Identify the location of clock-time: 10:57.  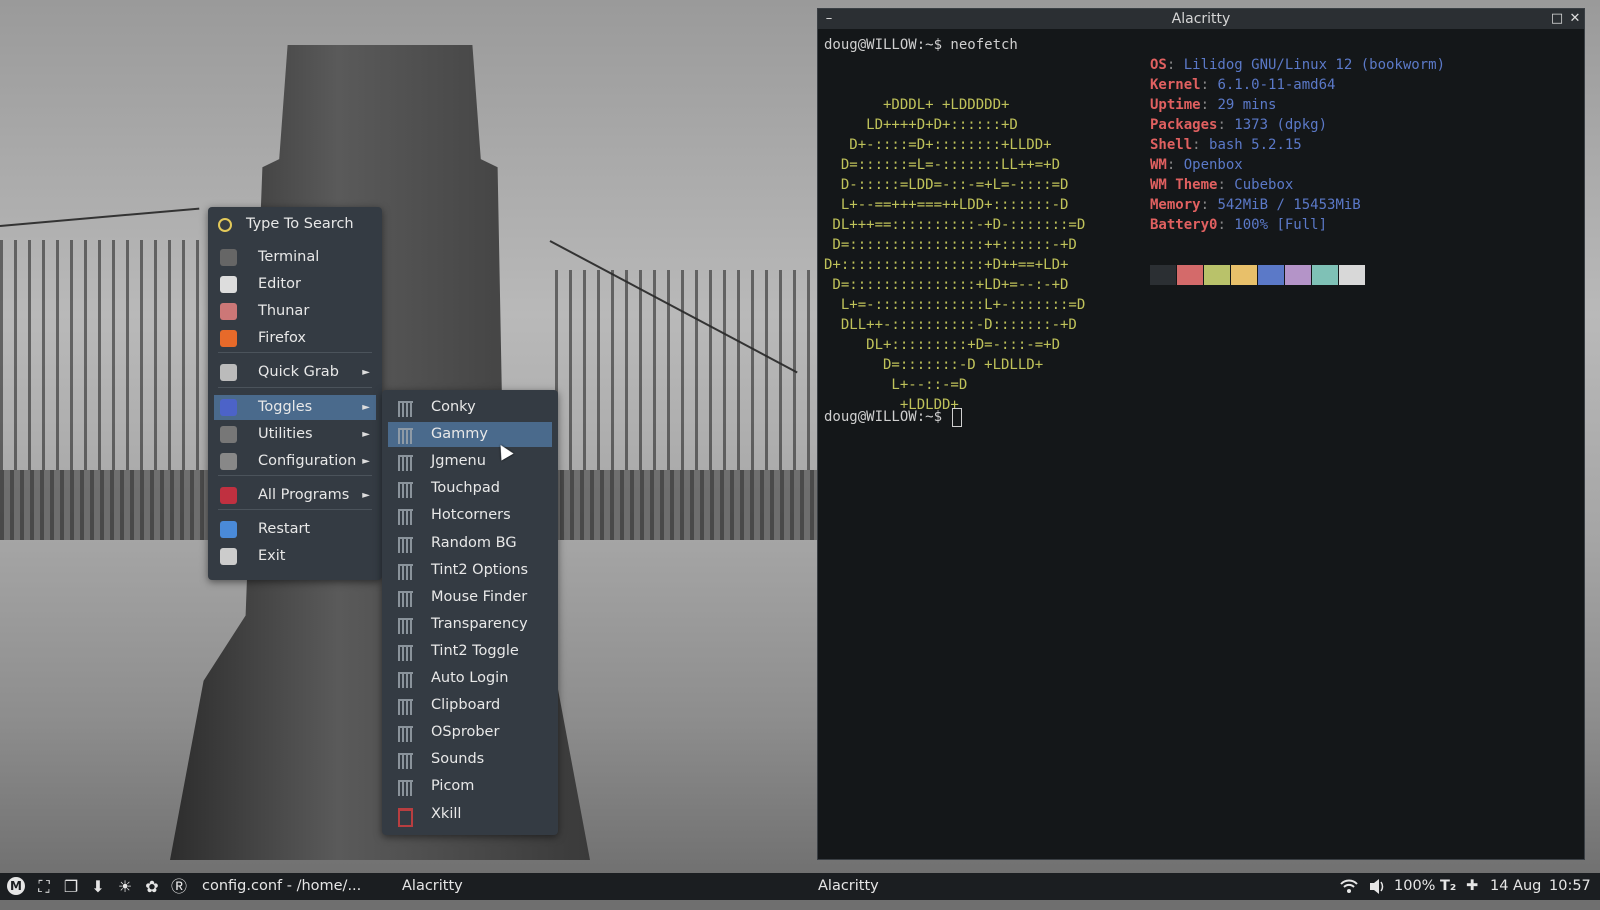
(1570, 886).